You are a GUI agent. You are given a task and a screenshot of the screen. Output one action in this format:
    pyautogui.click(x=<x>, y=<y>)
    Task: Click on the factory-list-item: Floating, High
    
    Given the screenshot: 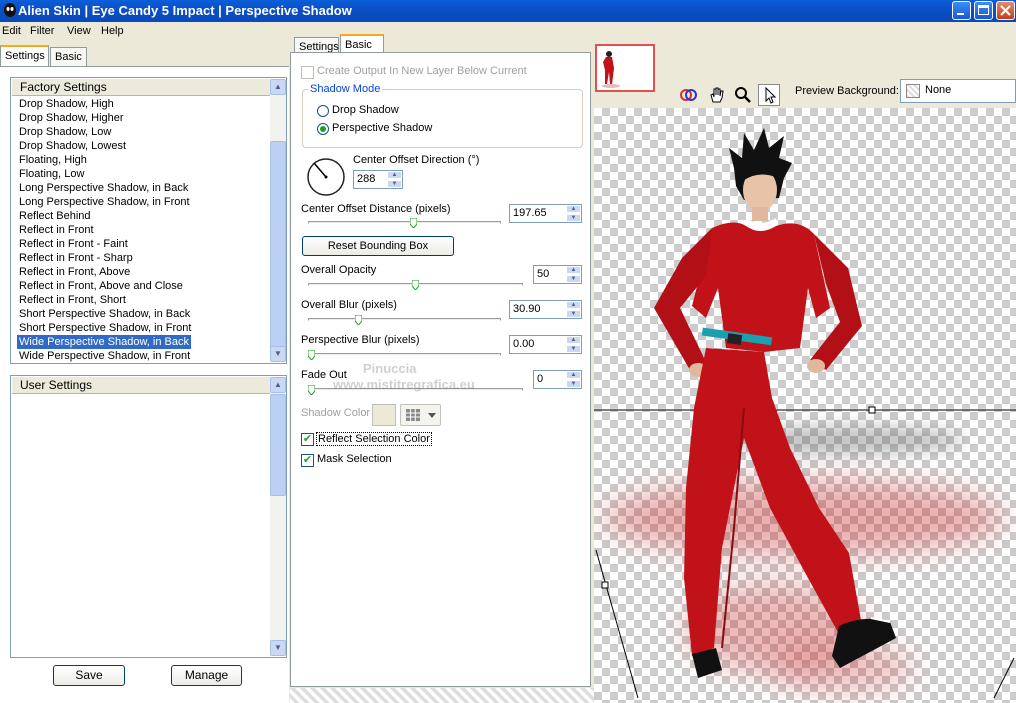 What is the action you would take?
    pyautogui.click(x=53, y=160)
    